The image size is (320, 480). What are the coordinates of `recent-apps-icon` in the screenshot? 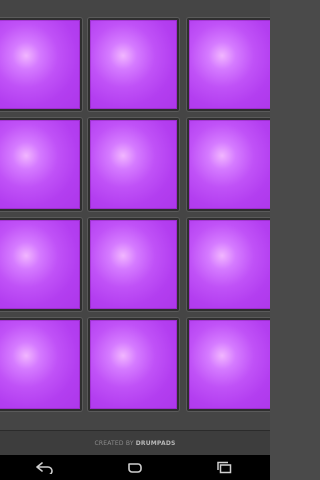 It's located at (224, 467).